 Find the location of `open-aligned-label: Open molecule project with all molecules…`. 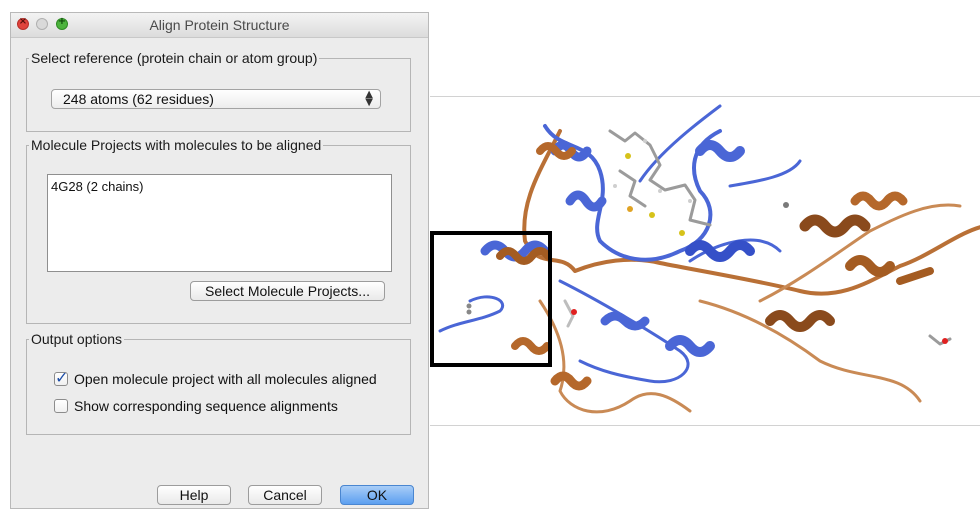

open-aligned-label: Open molecule project with all molecules… is located at coordinates (225, 379).